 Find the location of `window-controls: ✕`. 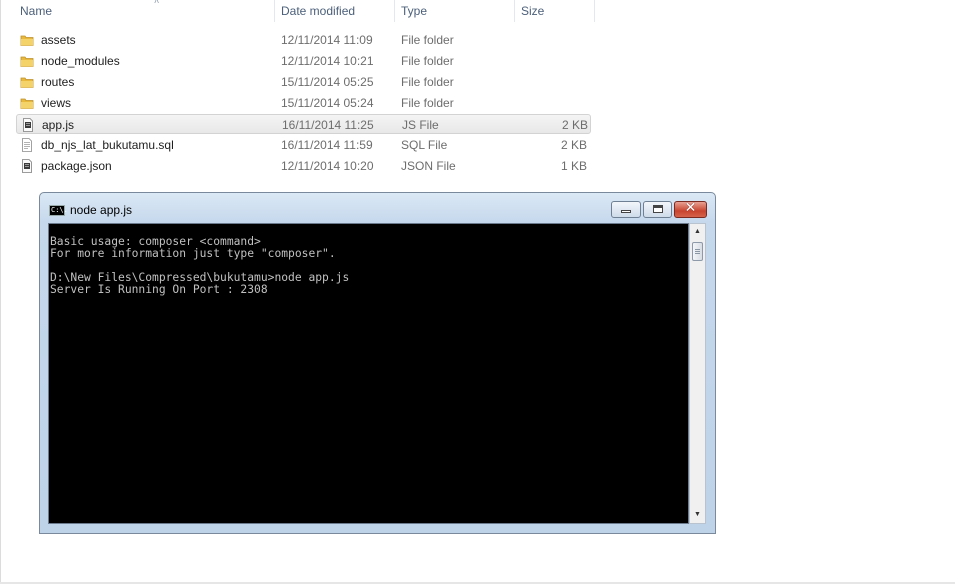

window-controls: ✕ is located at coordinates (659, 209).